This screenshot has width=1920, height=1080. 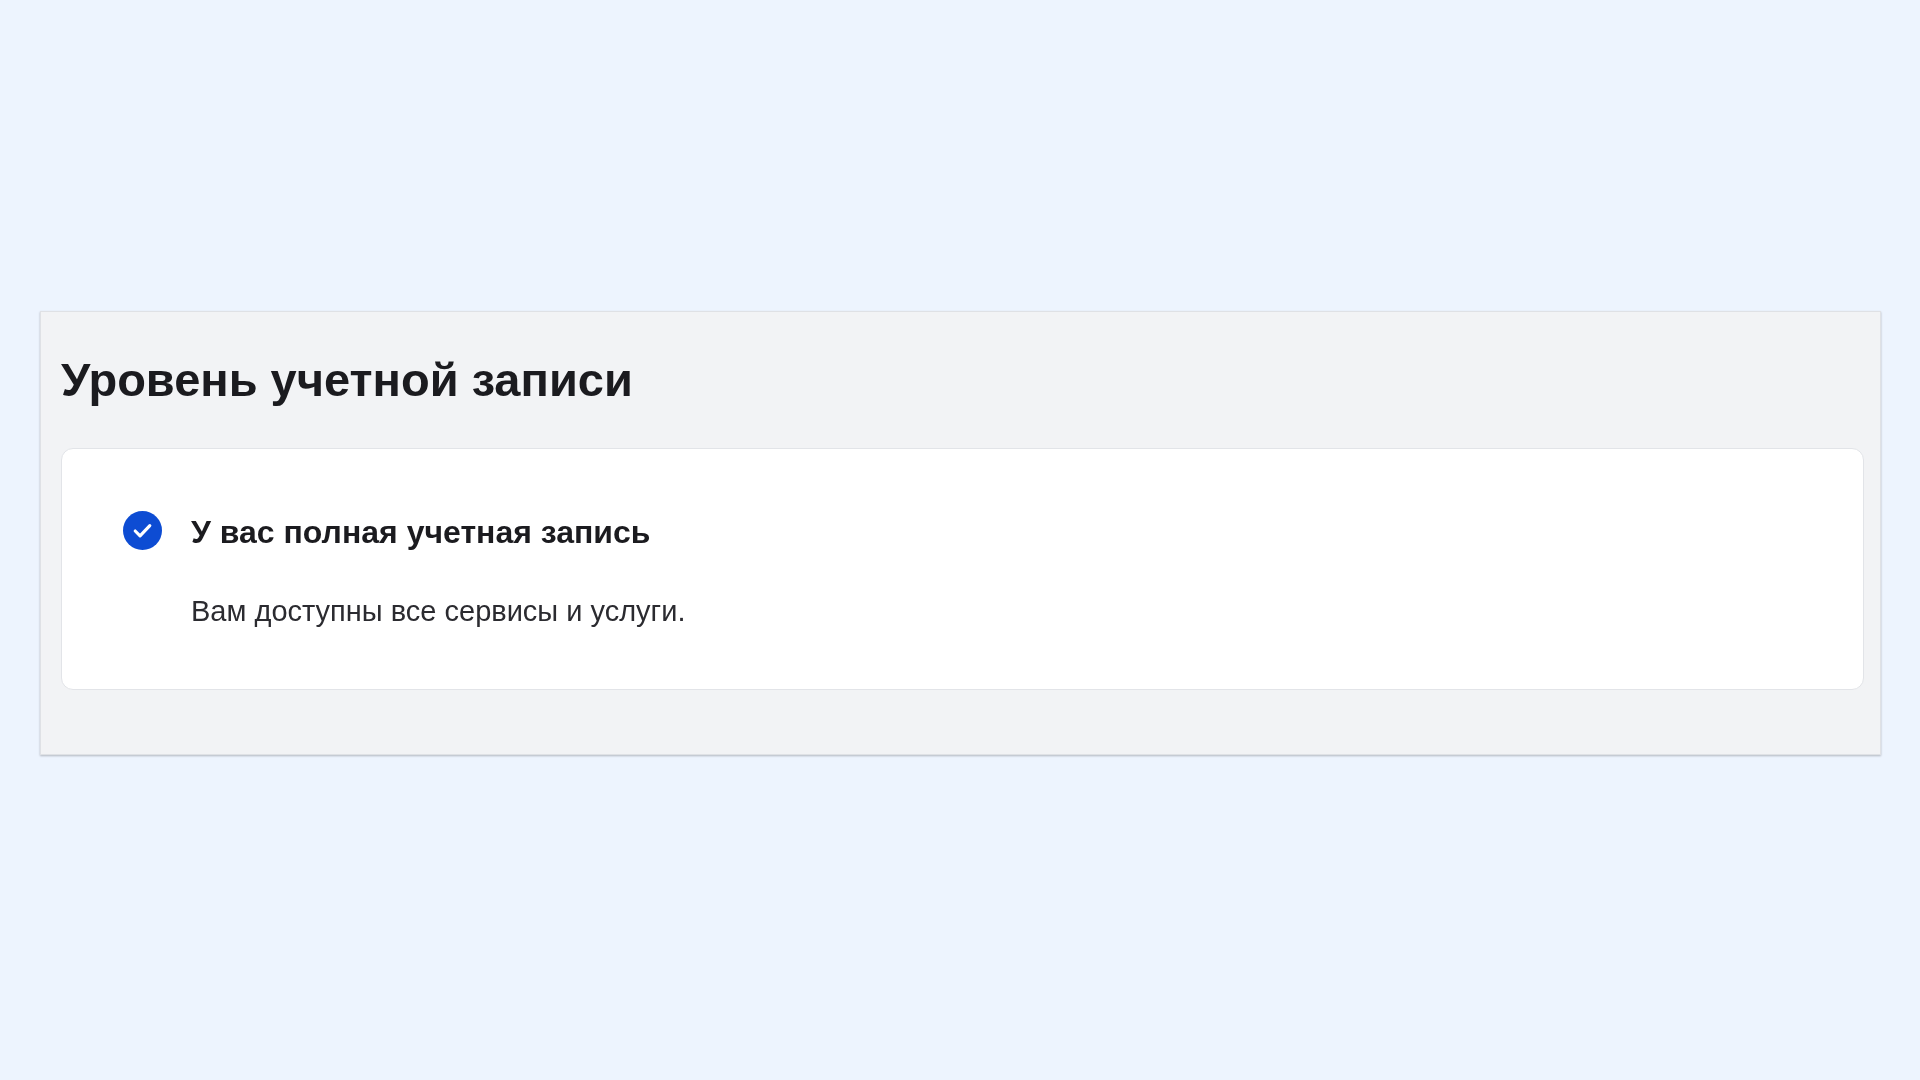 I want to click on status-heading: У вас полная учетная запись, so click(x=421, y=533).